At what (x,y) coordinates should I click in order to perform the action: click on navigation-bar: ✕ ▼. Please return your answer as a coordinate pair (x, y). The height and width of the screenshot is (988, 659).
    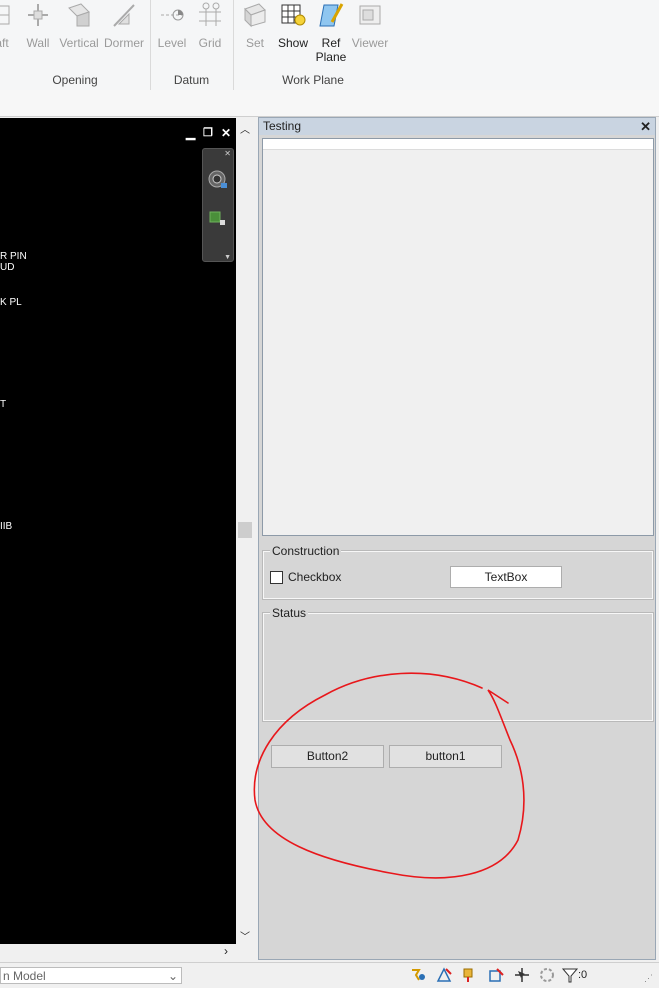
    Looking at the image, I should click on (218, 205).